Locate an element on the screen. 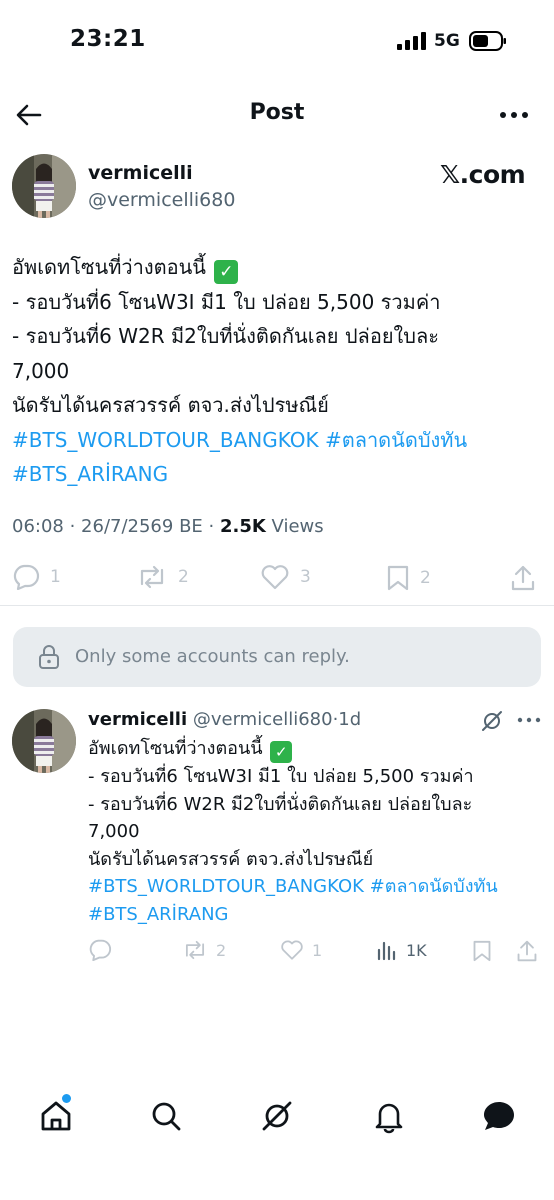  views-count: 2.5K is located at coordinates (243, 526).